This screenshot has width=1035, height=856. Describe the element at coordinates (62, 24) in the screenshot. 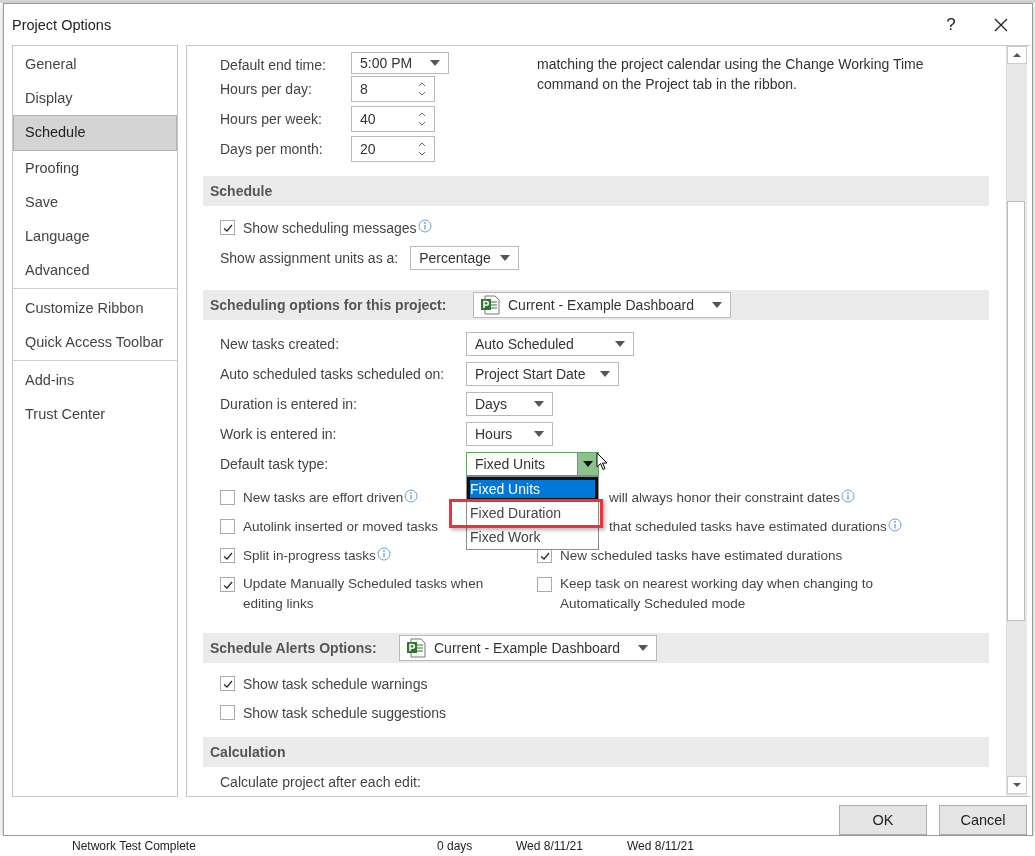

I see `window-title: Project Options` at that location.